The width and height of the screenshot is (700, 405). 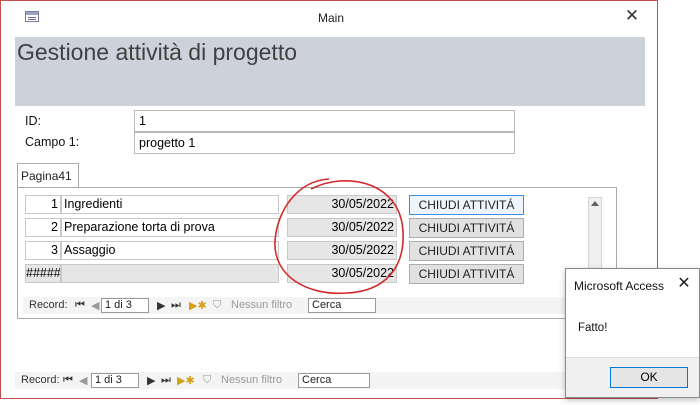 I want to click on dialog-title: Microsoft Access, so click(x=619, y=286).